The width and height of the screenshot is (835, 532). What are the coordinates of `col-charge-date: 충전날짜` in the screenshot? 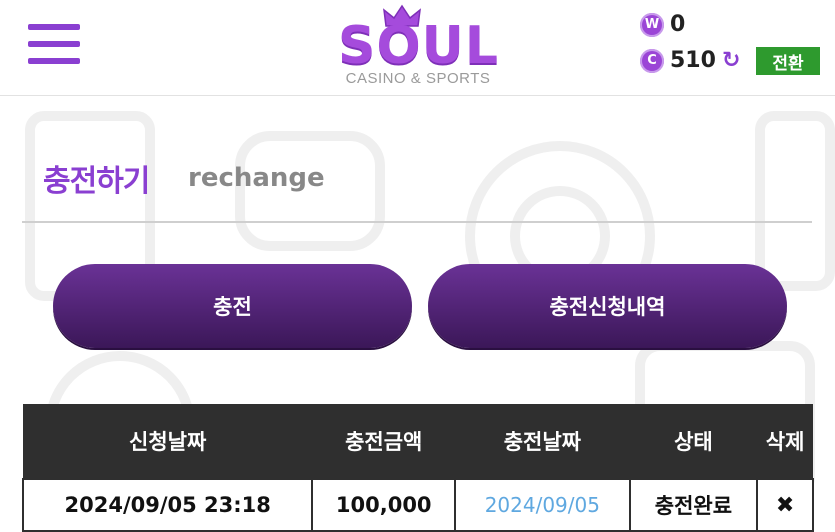 It's located at (542, 441).